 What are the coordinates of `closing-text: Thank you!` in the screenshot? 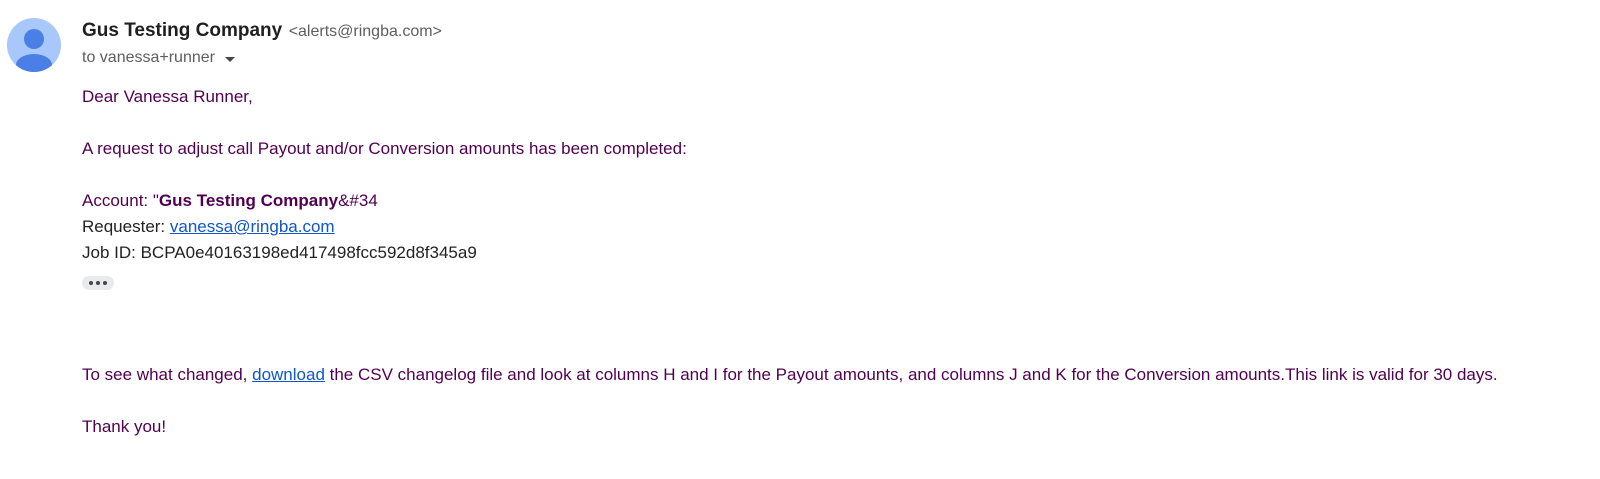 It's located at (124, 426).